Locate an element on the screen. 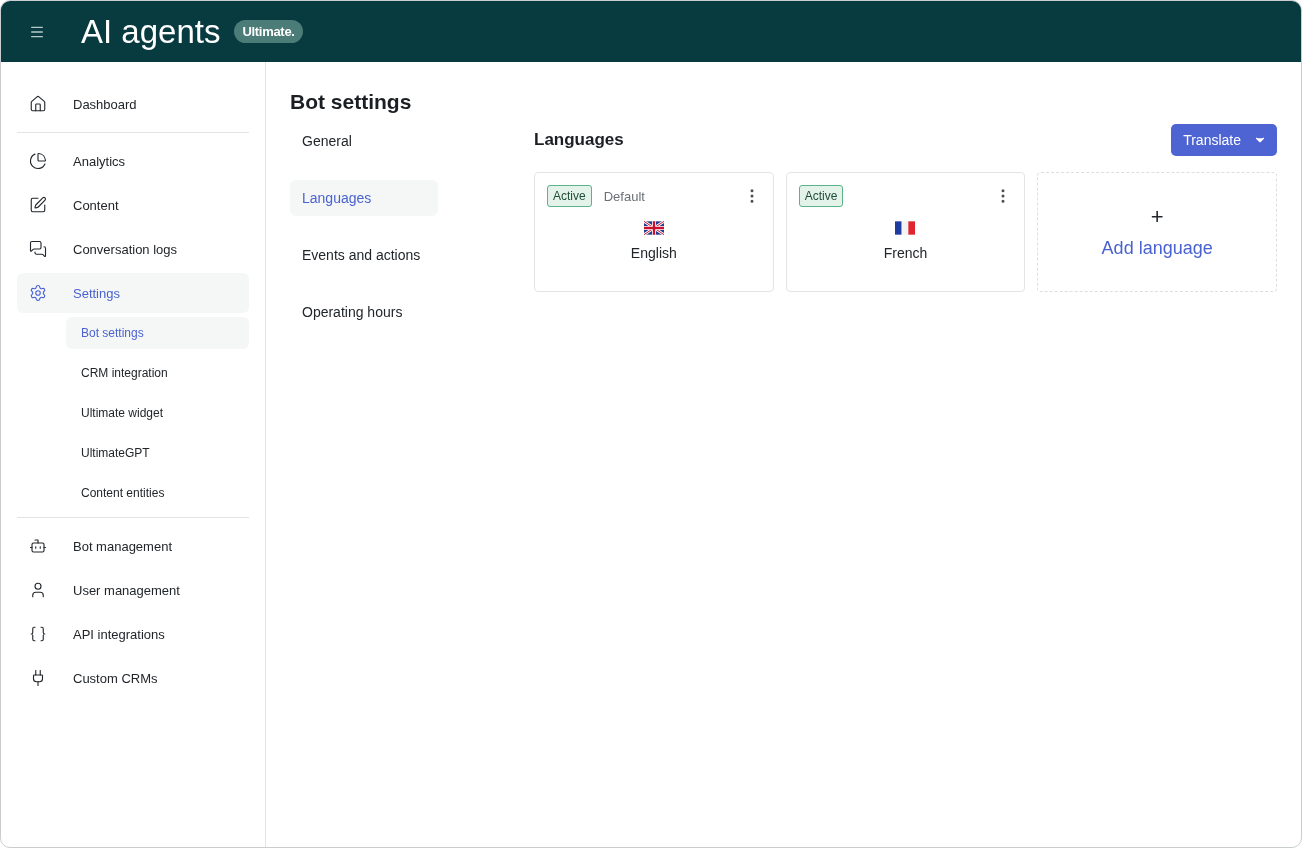  app-title: AI agents is located at coordinates (151, 31).